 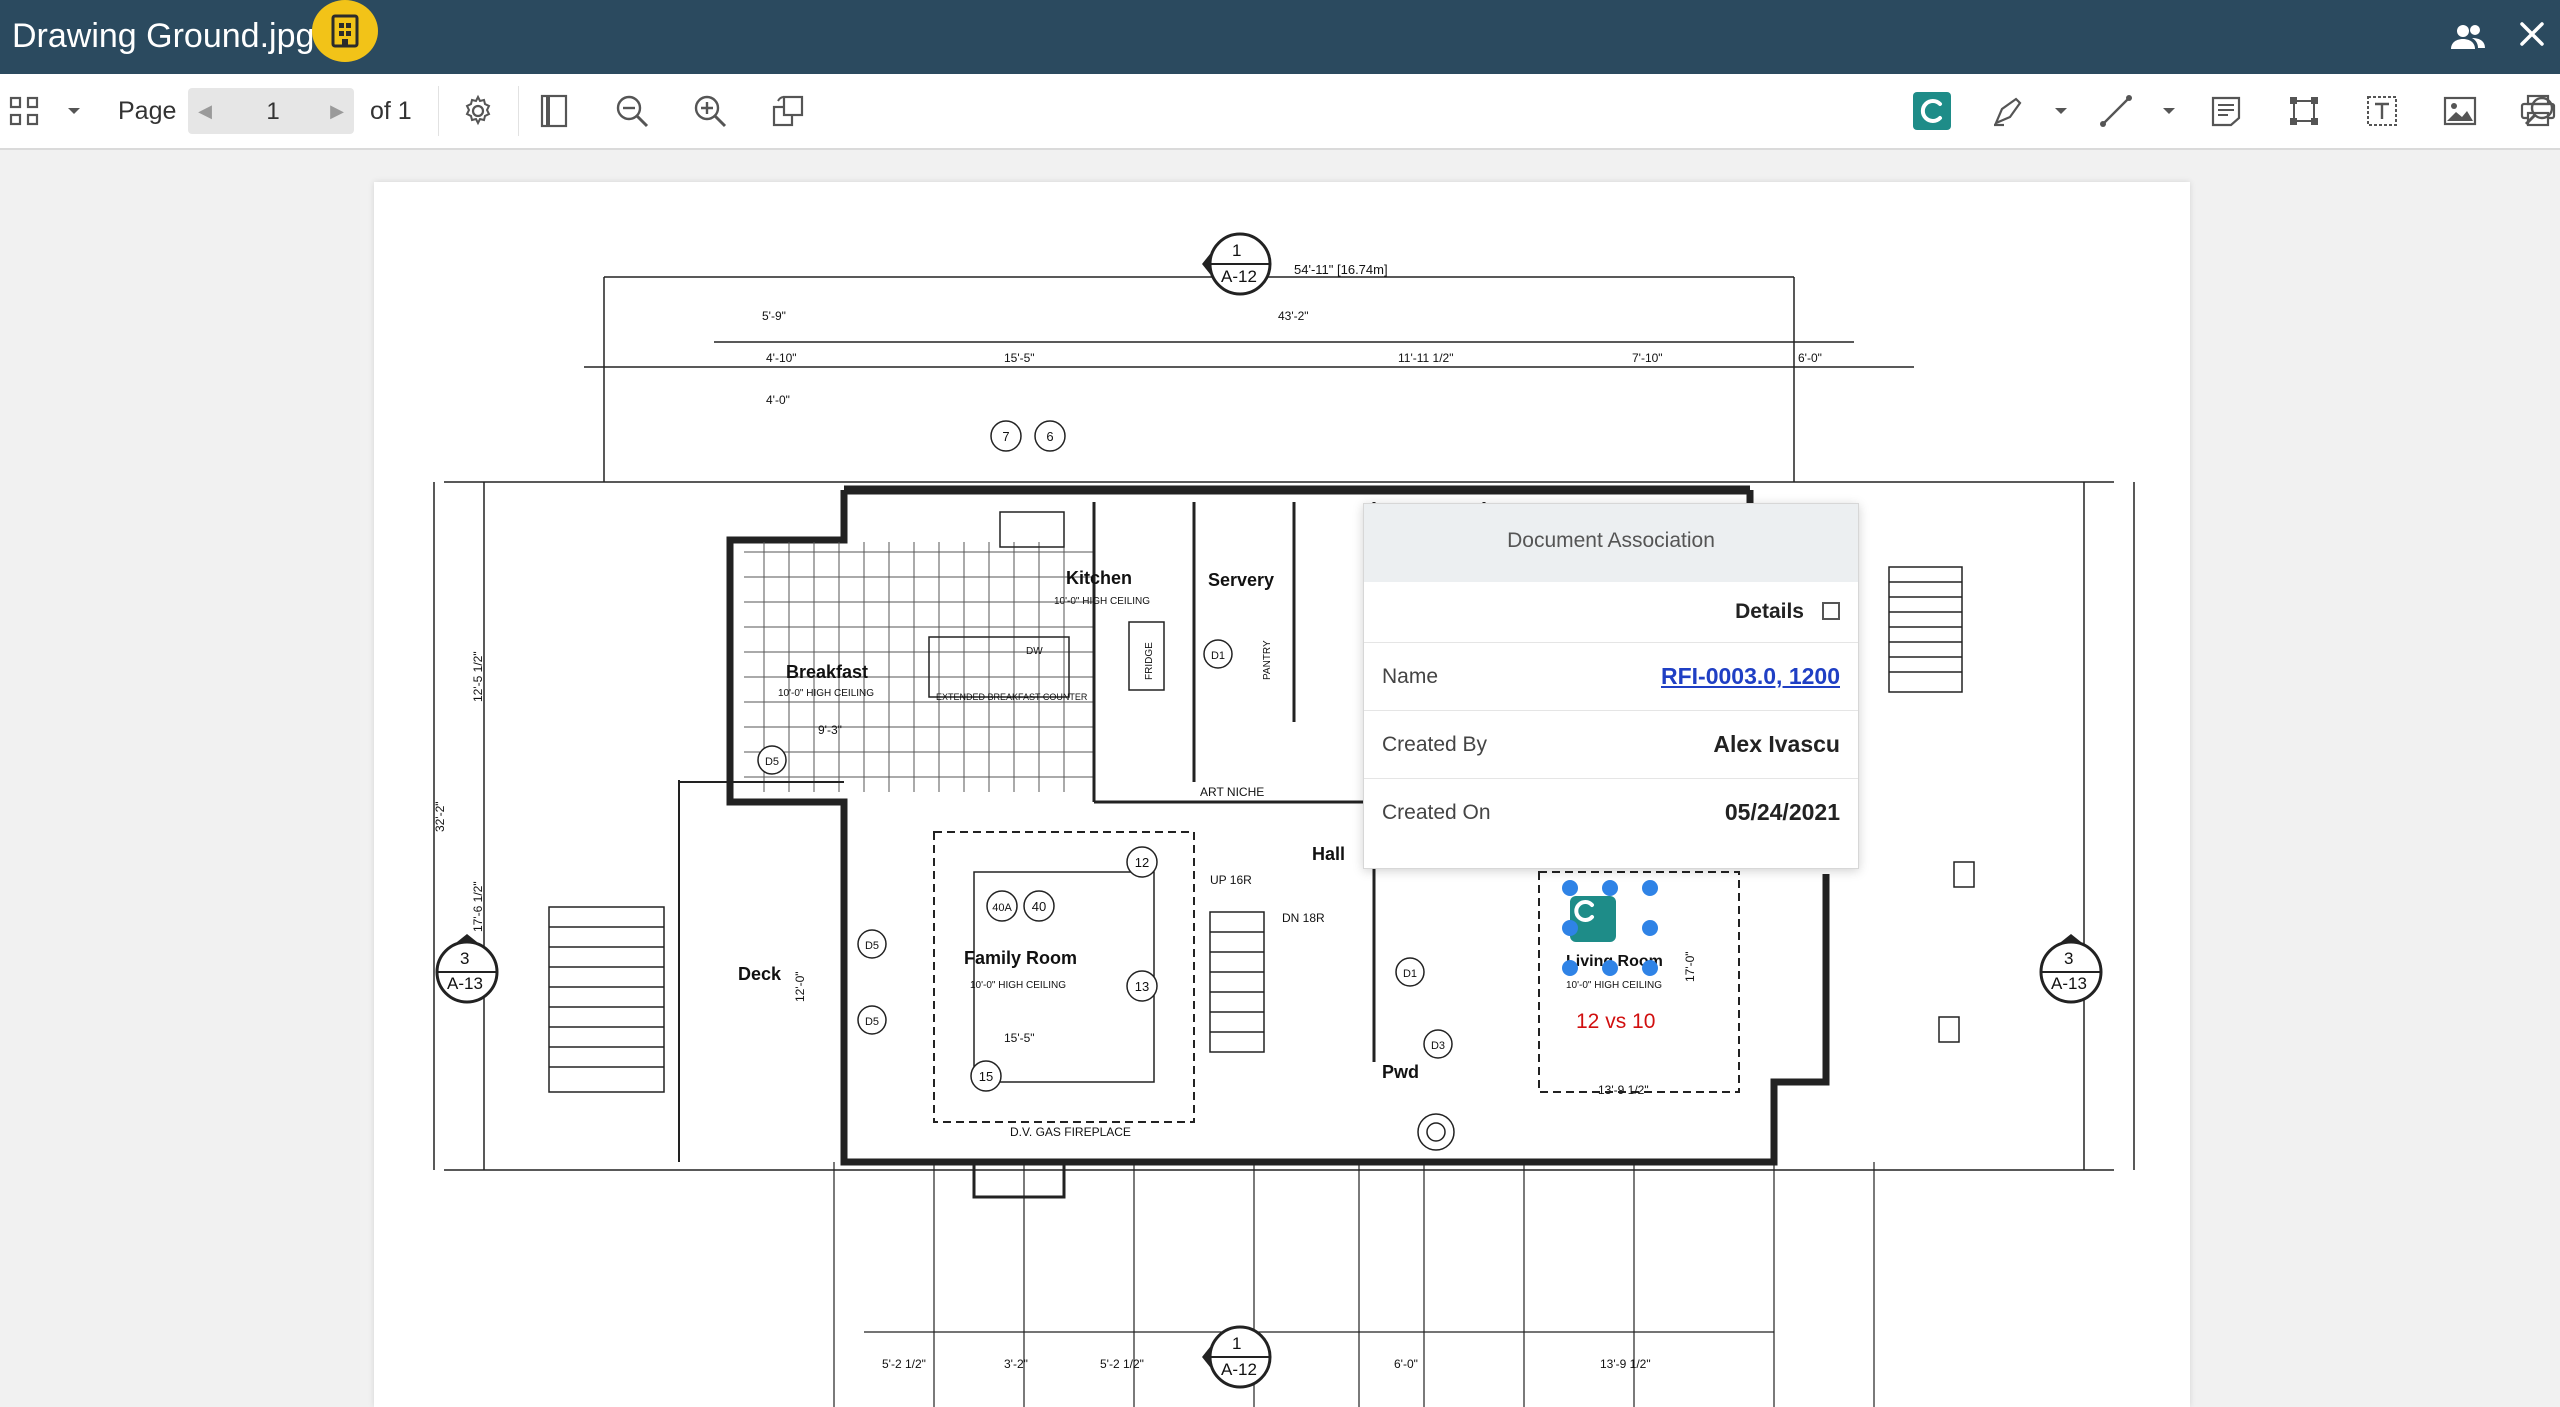 What do you see at coordinates (1410, 676) in the screenshot?
I see `name-key: Name` at bounding box center [1410, 676].